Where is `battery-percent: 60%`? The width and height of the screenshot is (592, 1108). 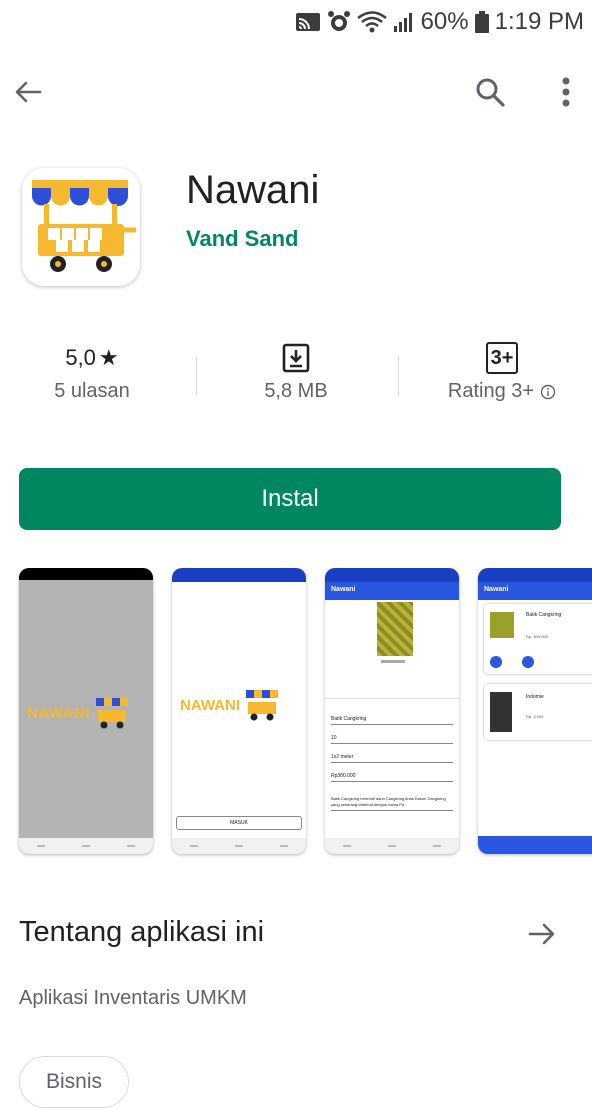 battery-percent: 60% is located at coordinates (444, 21).